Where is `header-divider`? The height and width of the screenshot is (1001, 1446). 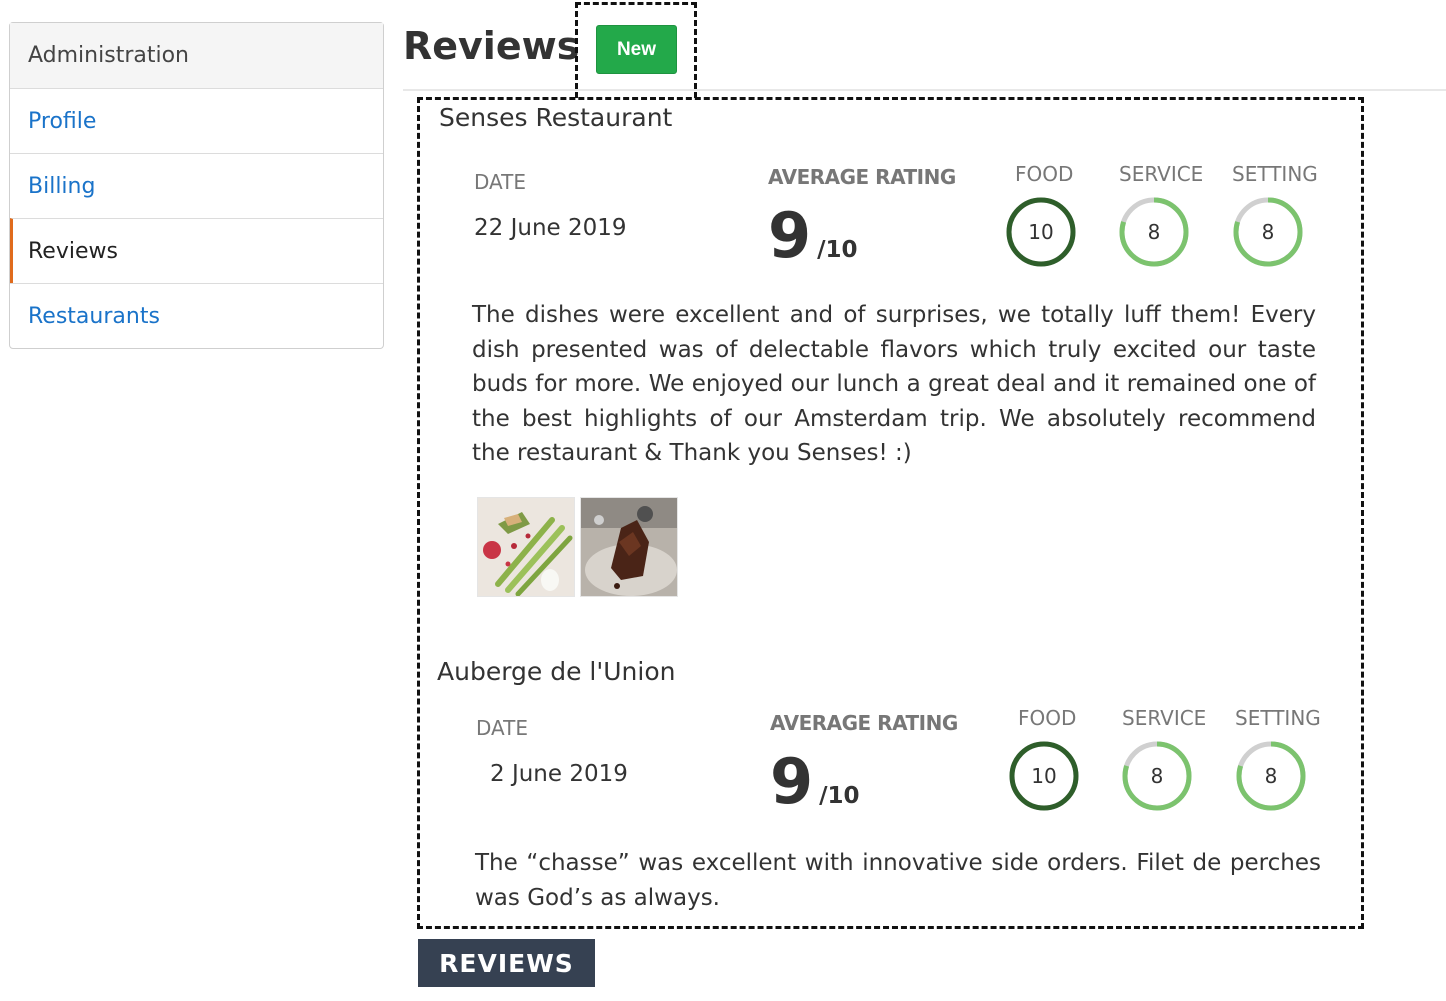 header-divider is located at coordinates (924, 90).